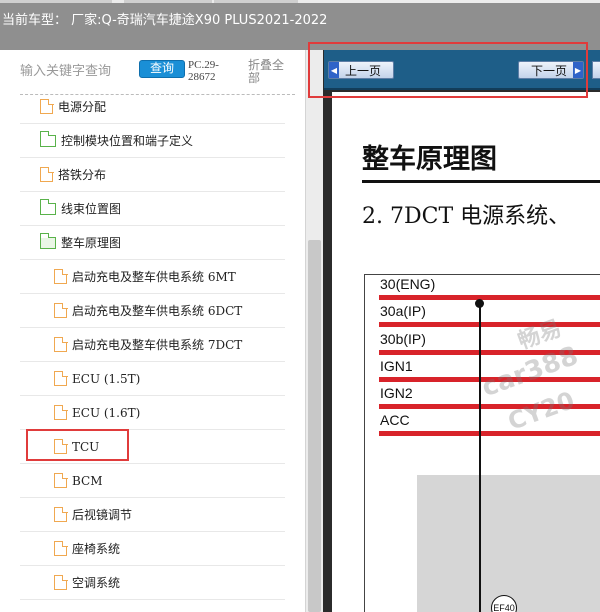  I want to click on tree-item-label: 电源分配, so click(82, 107).